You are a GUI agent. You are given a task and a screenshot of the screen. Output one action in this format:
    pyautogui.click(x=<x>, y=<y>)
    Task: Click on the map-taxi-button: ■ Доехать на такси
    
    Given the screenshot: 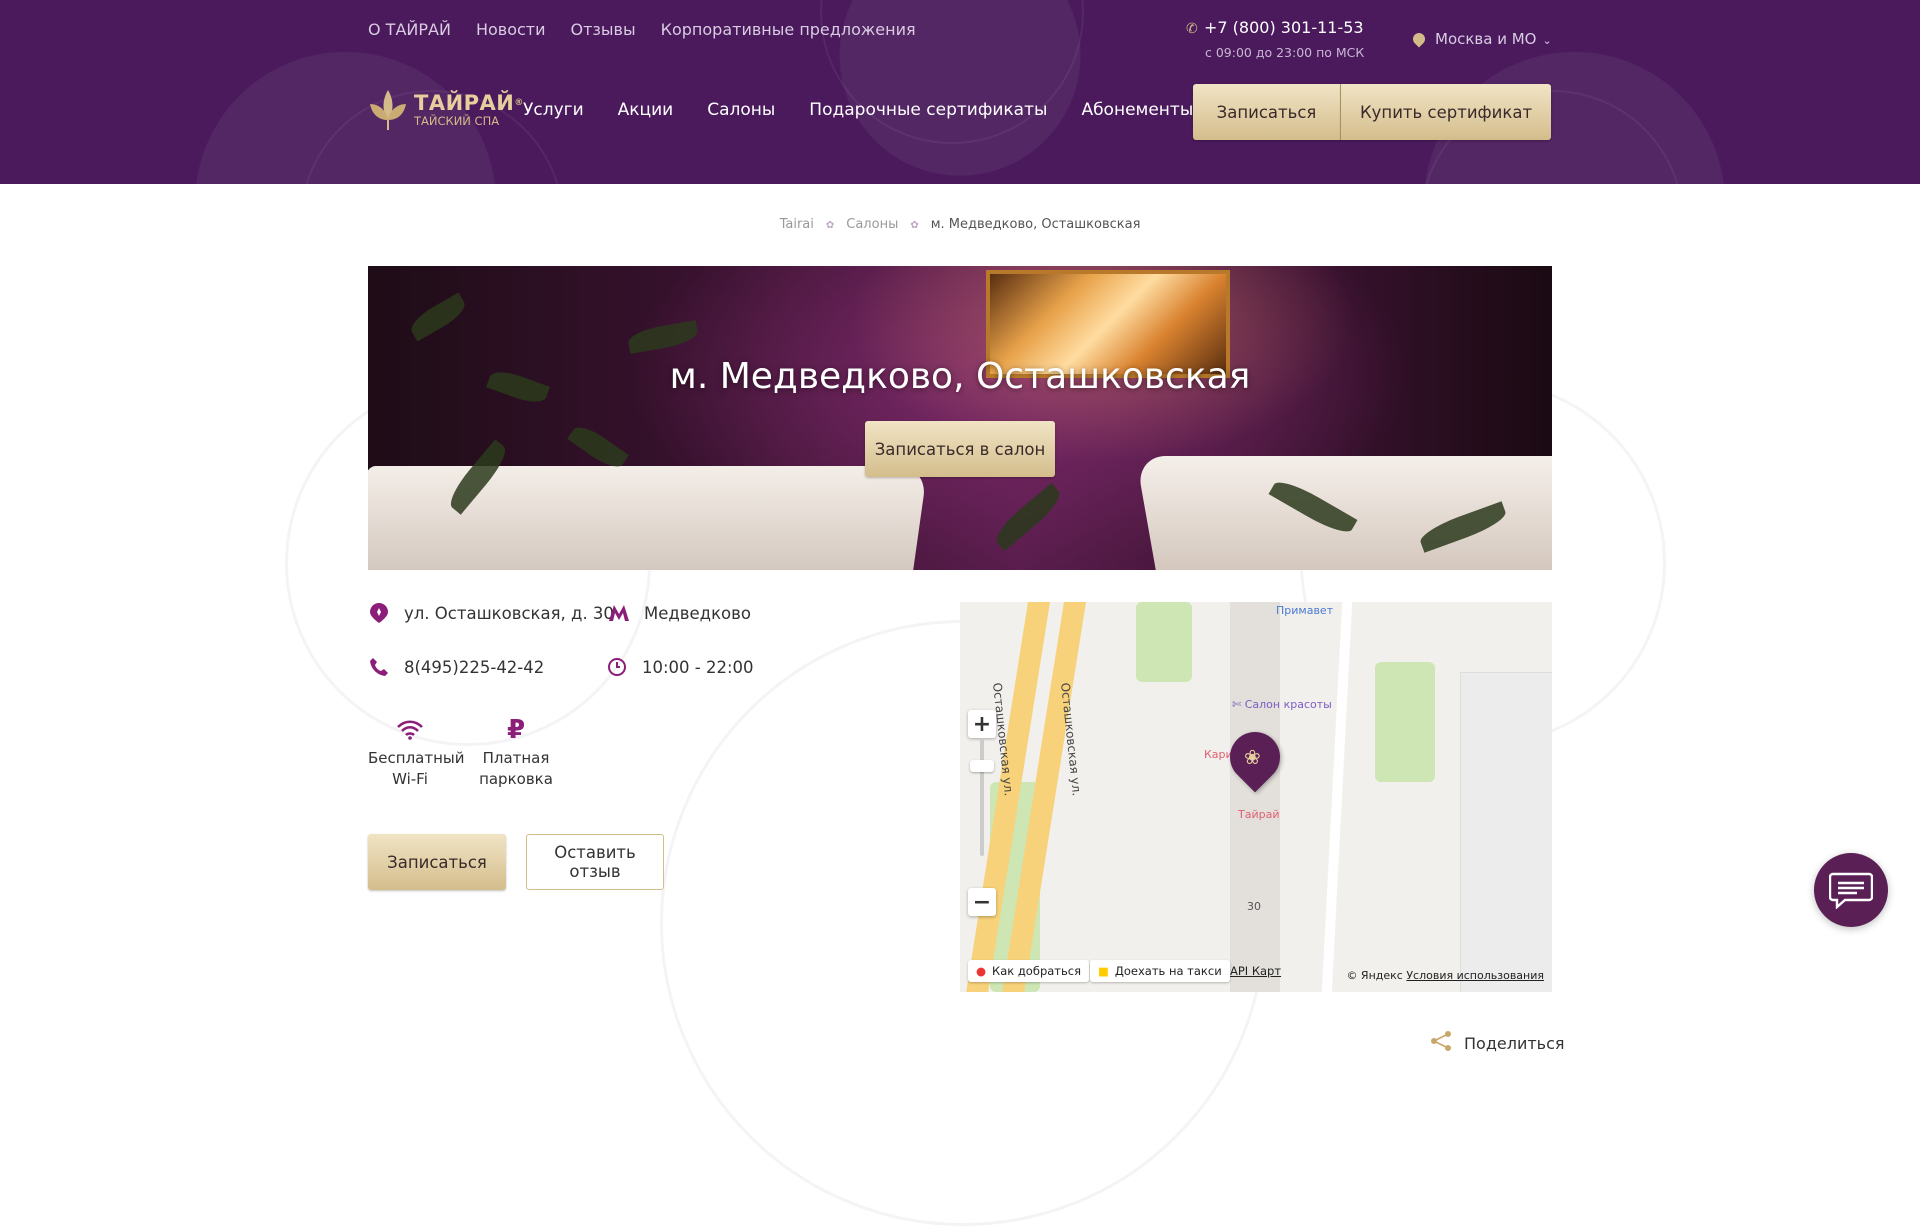 What is the action you would take?
    pyautogui.click(x=1160, y=971)
    